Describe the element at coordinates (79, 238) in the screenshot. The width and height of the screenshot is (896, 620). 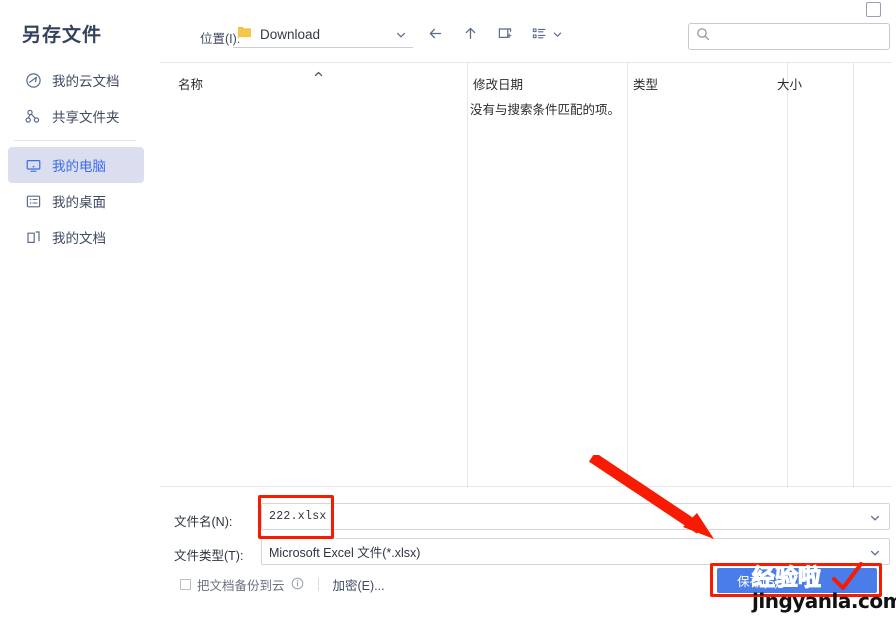
I see `sidebar-item-label: 我的文档` at that location.